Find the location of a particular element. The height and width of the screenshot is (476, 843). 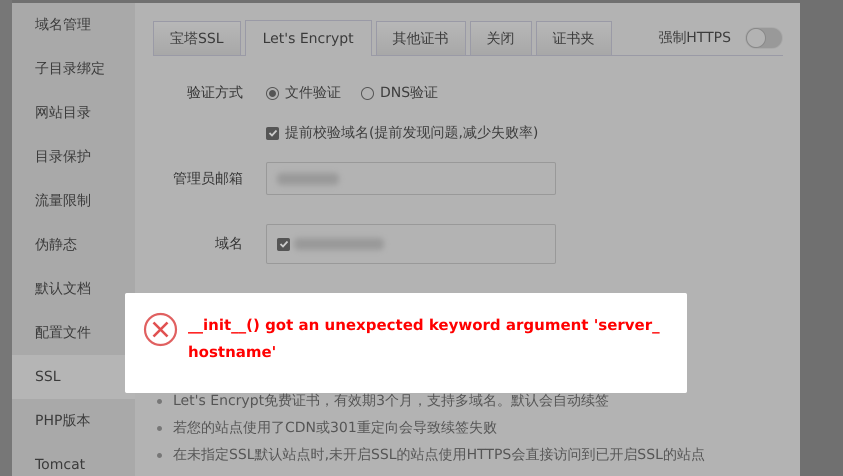

checkbox-label: 提前校验域名(提前发现问题,减少失败率) is located at coordinates (411, 133).